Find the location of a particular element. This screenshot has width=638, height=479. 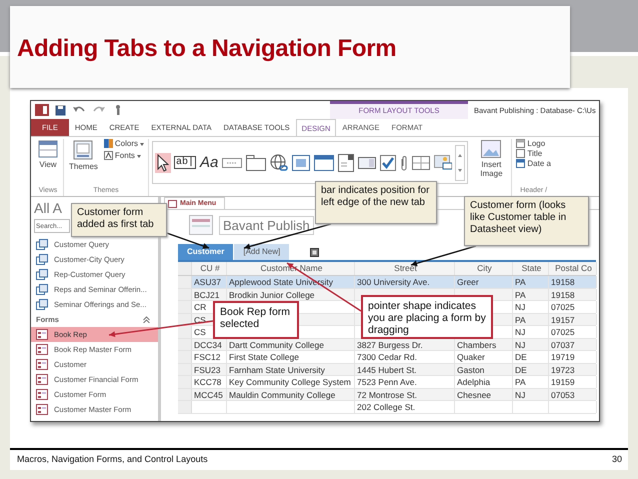

table-cell: BCJ21 is located at coordinates (207, 295).